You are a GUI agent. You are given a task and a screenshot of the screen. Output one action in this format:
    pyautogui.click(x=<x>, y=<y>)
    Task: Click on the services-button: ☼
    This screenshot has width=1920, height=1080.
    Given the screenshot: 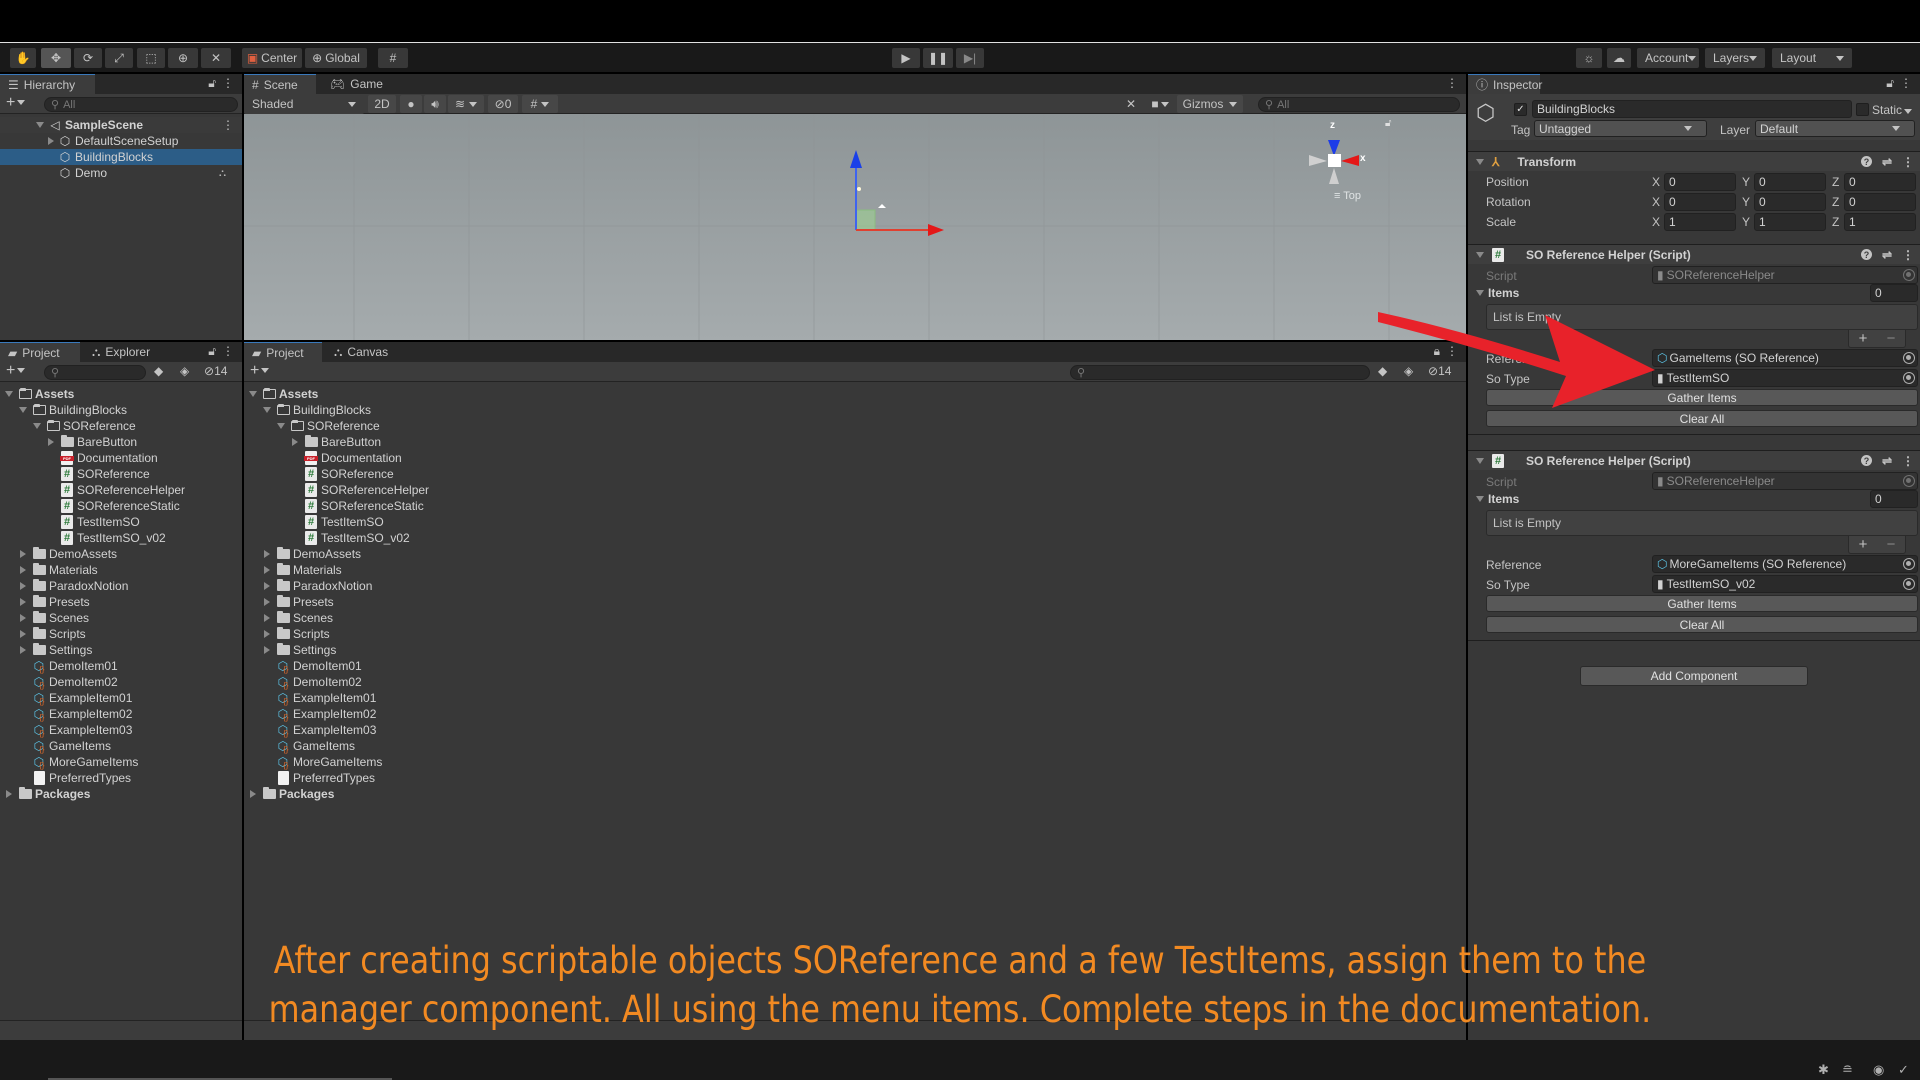 What is the action you would take?
    pyautogui.click(x=1589, y=58)
    